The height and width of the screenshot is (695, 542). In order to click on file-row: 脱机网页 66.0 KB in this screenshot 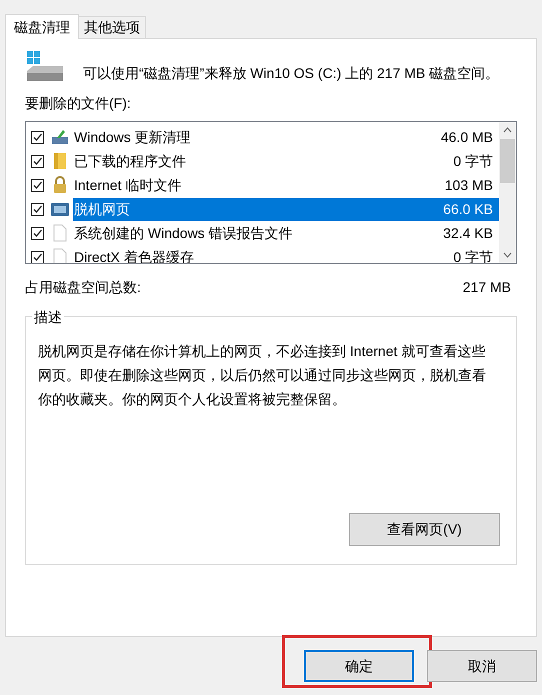, I will do `click(286, 209)`.